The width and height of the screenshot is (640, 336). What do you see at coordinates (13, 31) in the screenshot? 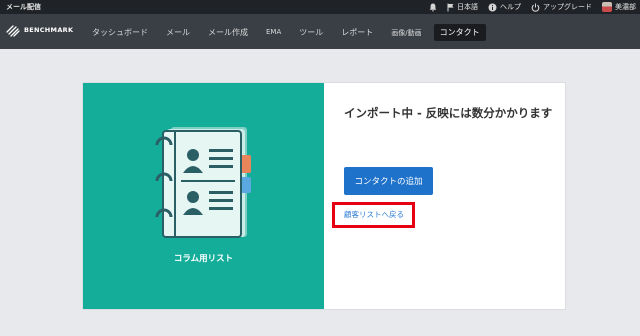
I see `benchmark-logo-icon` at bounding box center [13, 31].